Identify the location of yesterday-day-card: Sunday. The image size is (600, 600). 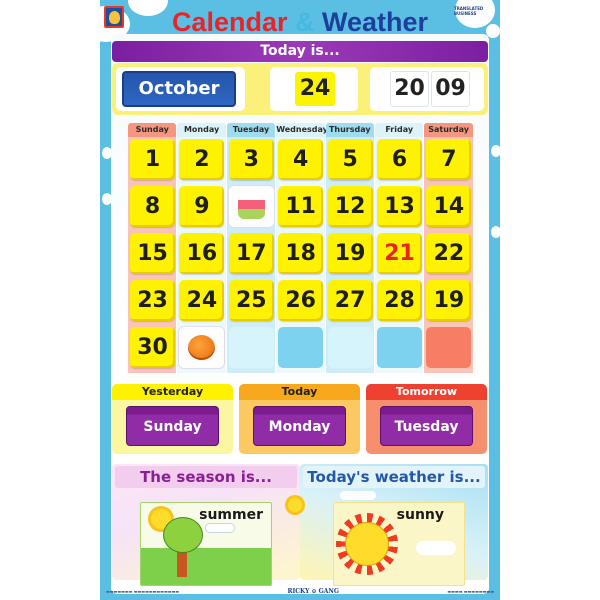
(172, 426).